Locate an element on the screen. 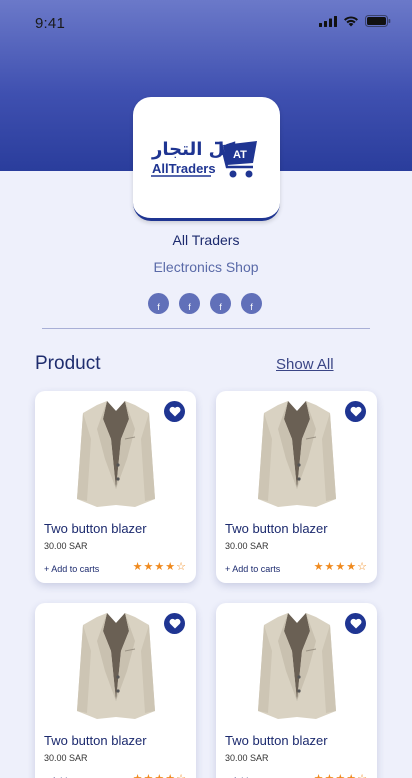 The image size is (412, 778). wifi-icon is located at coordinates (351, 21).